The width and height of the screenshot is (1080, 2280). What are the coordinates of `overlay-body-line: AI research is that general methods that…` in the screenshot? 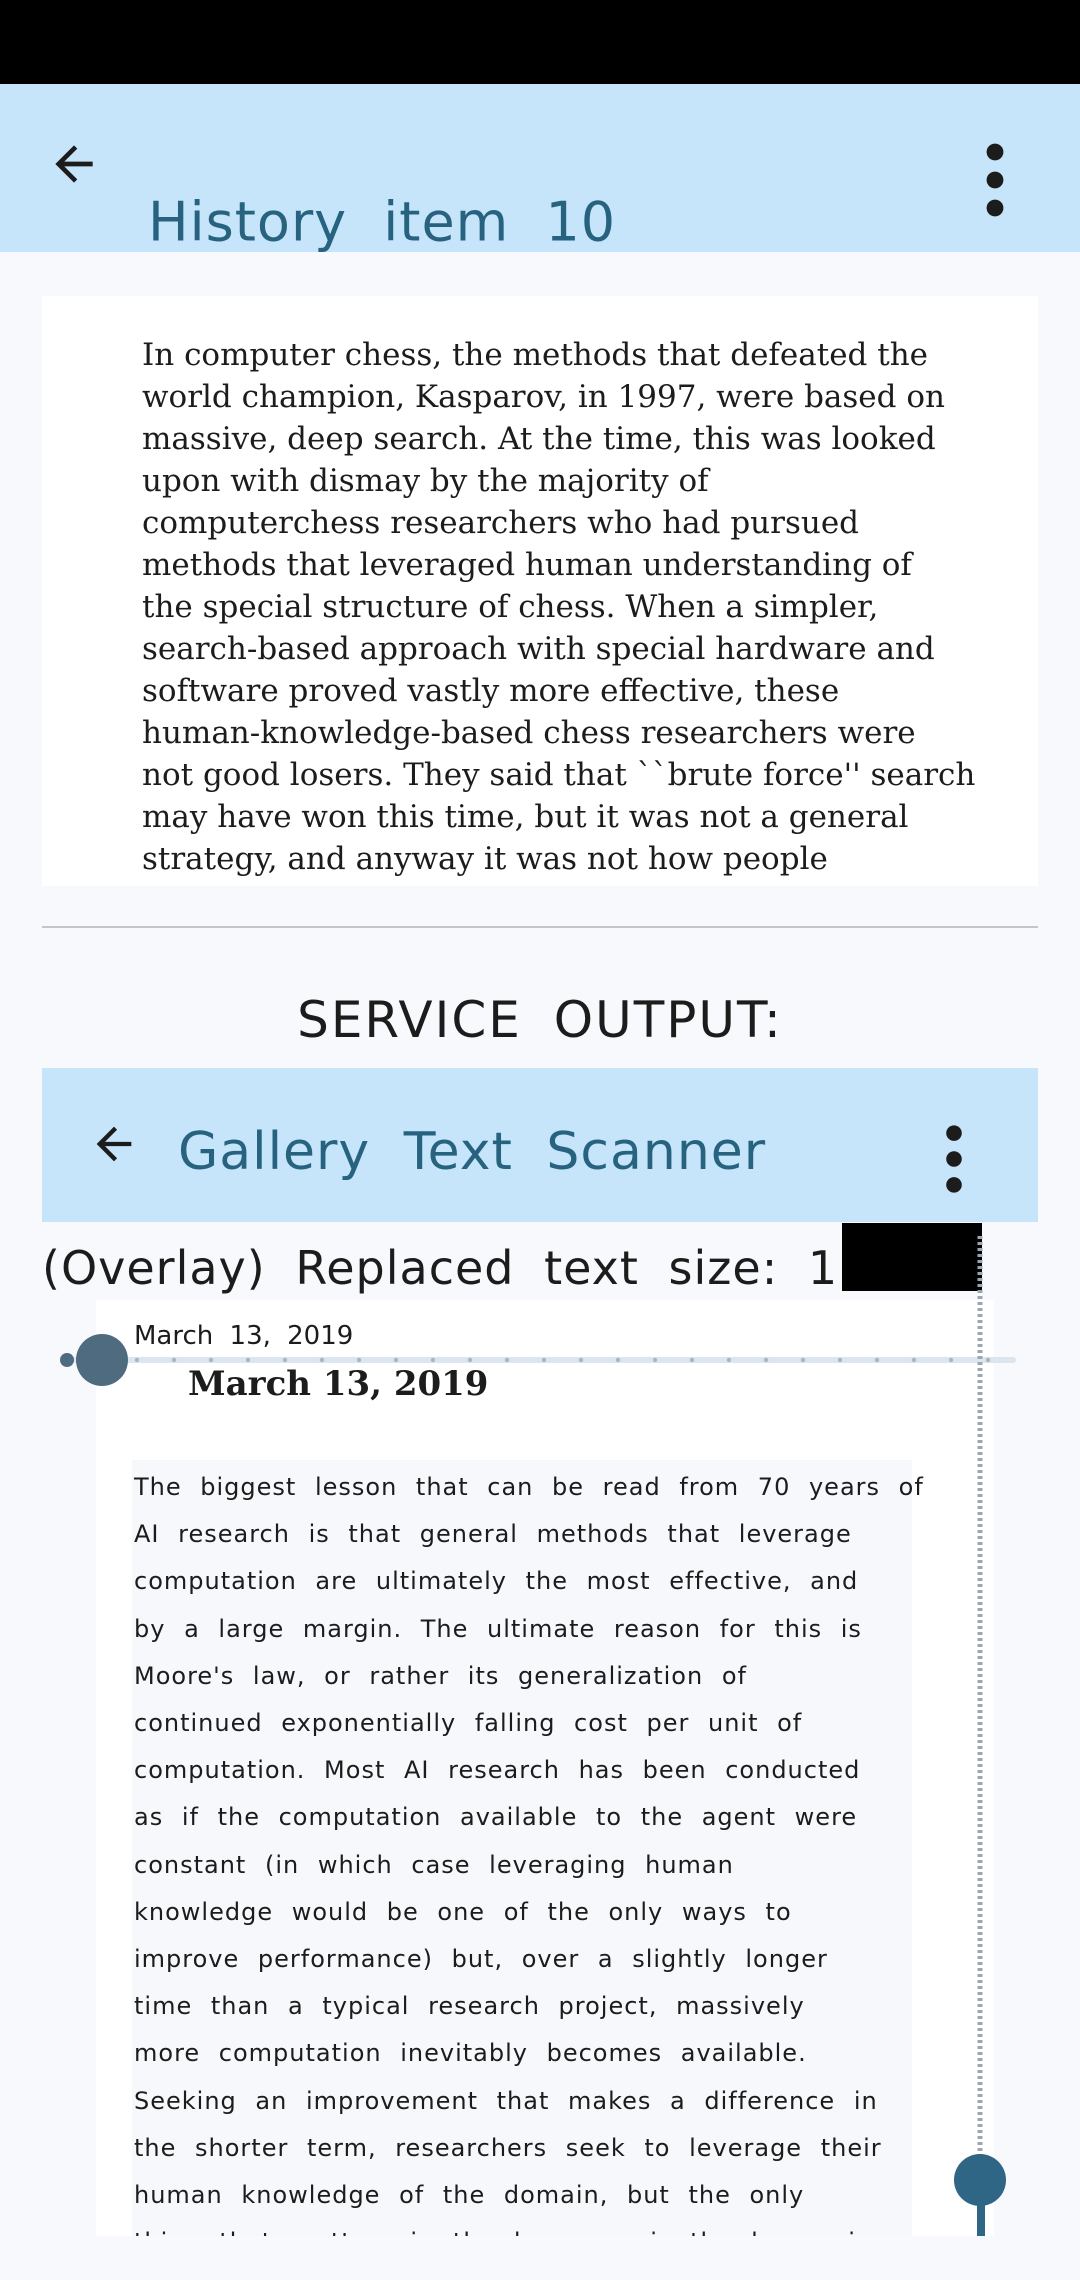 It's located at (493, 1534).